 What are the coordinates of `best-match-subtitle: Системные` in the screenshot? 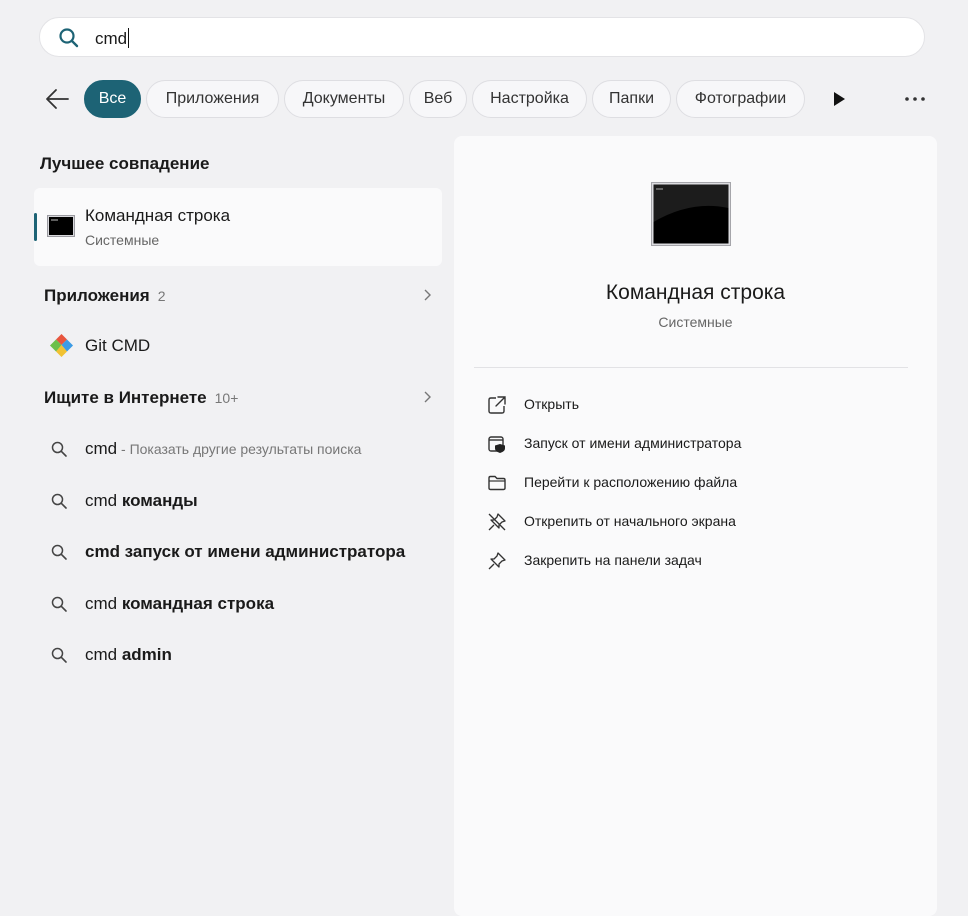 It's located at (122, 240).